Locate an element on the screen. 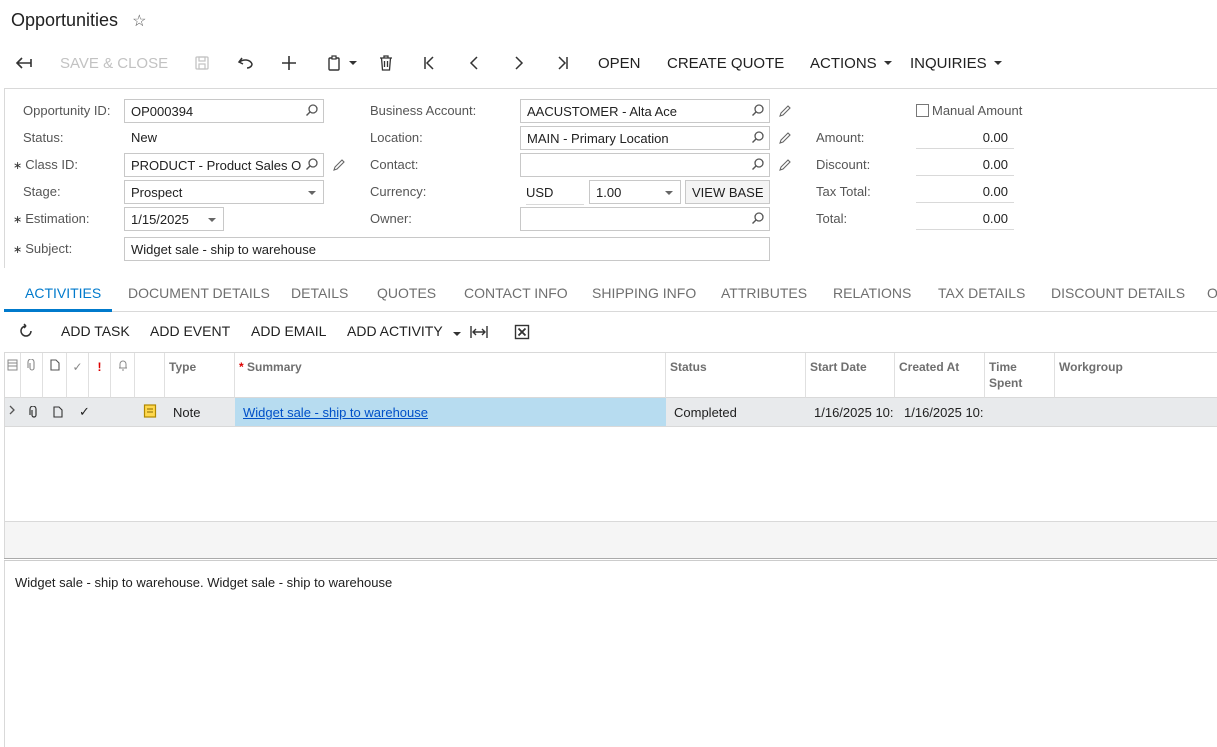  add-task-button: ADD TASK is located at coordinates (95, 331).